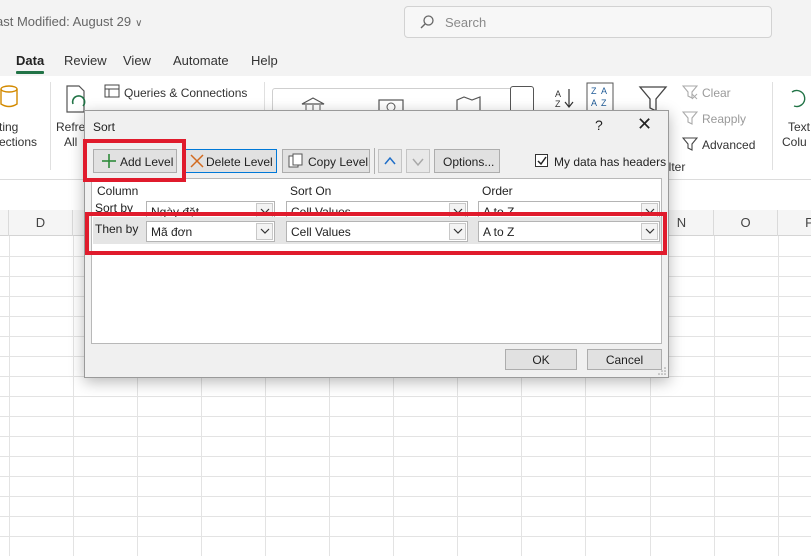 This screenshot has height=556, width=811. I want to click on add-level-button: Add Level, so click(135, 161).